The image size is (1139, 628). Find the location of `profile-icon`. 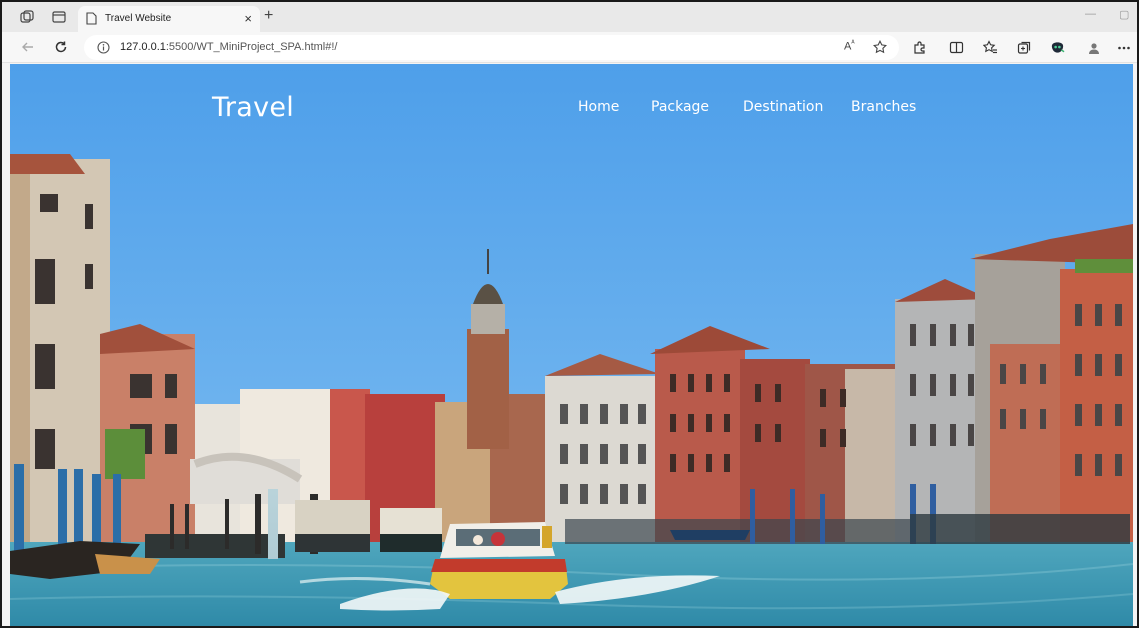

profile-icon is located at coordinates (1093, 47).